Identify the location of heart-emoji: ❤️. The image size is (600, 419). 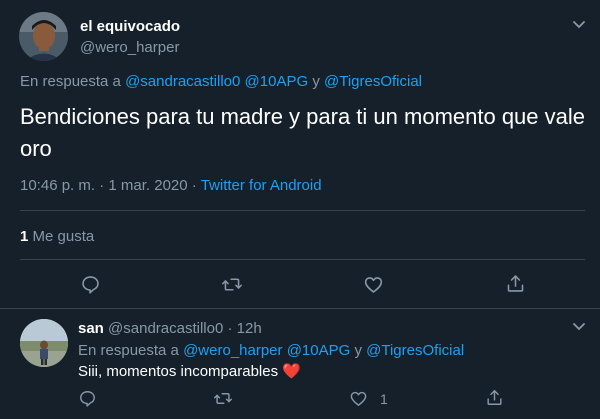
(291, 371).